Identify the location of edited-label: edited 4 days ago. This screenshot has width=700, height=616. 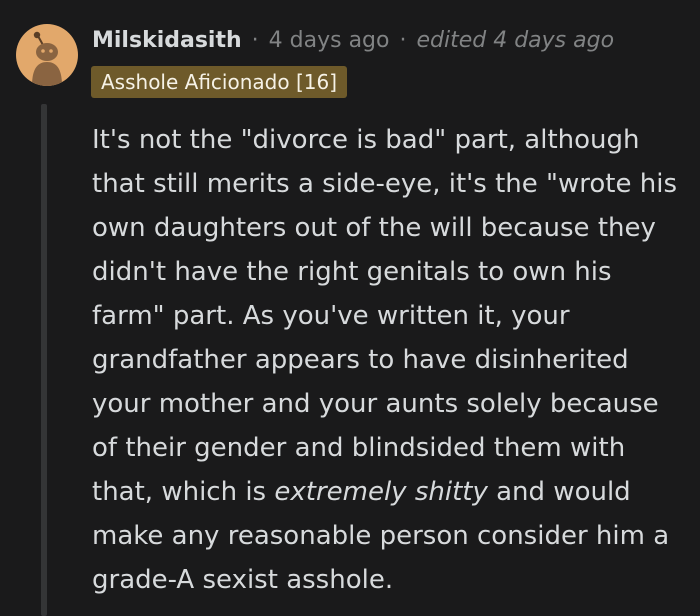
(515, 40).